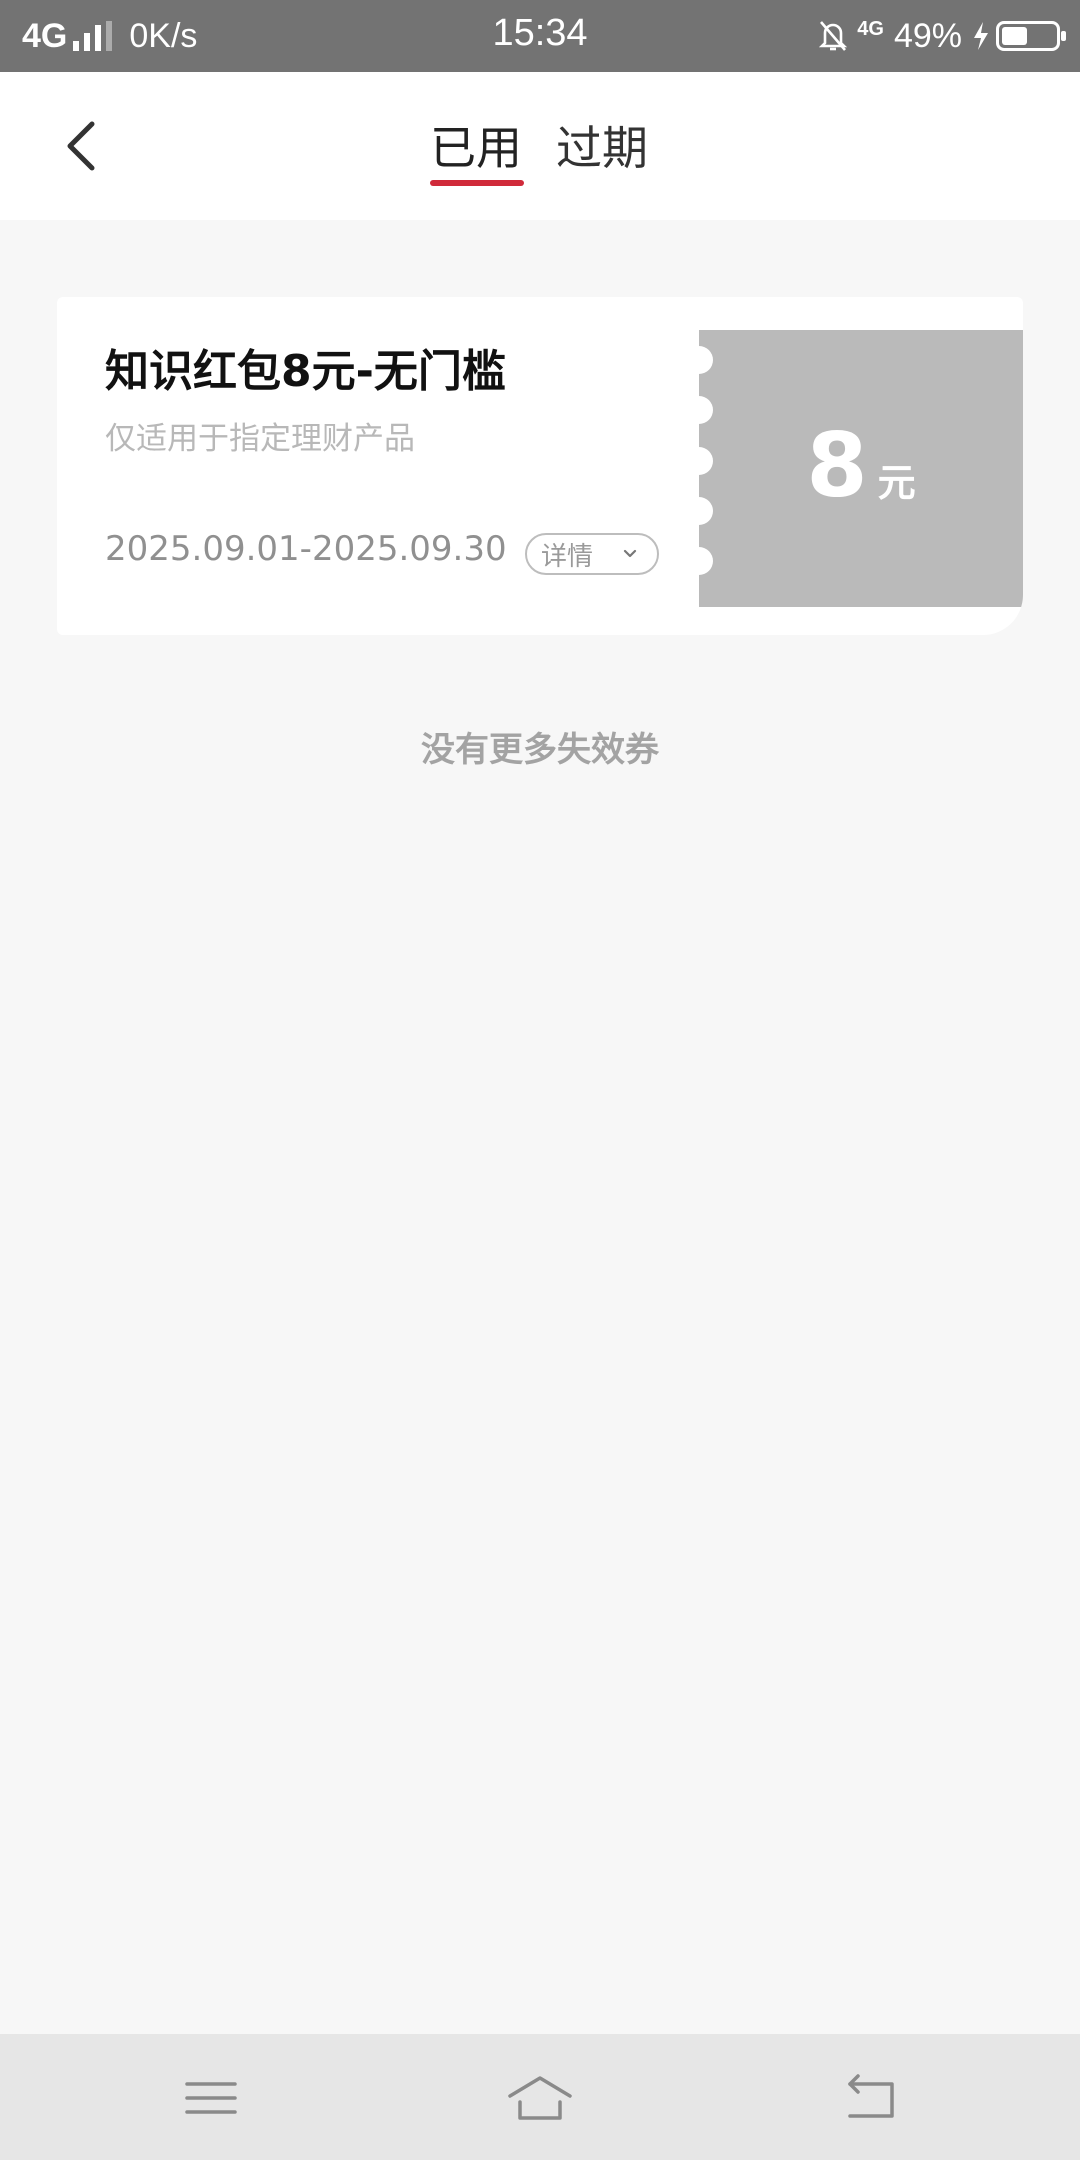 This screenshot has height=2160, width=1080. Describe the element at coordinates (602, 145) in the screenshot. I see `tab-expired: 过期` at that location.